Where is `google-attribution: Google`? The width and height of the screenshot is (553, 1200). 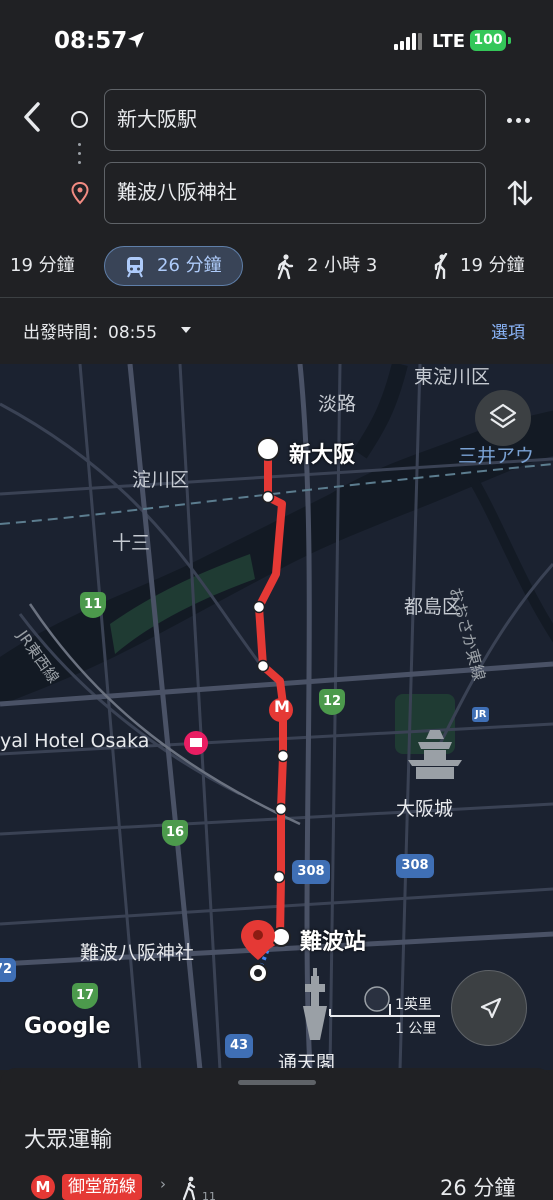 google-attribution: Google is located at coordinates (67, 1026).